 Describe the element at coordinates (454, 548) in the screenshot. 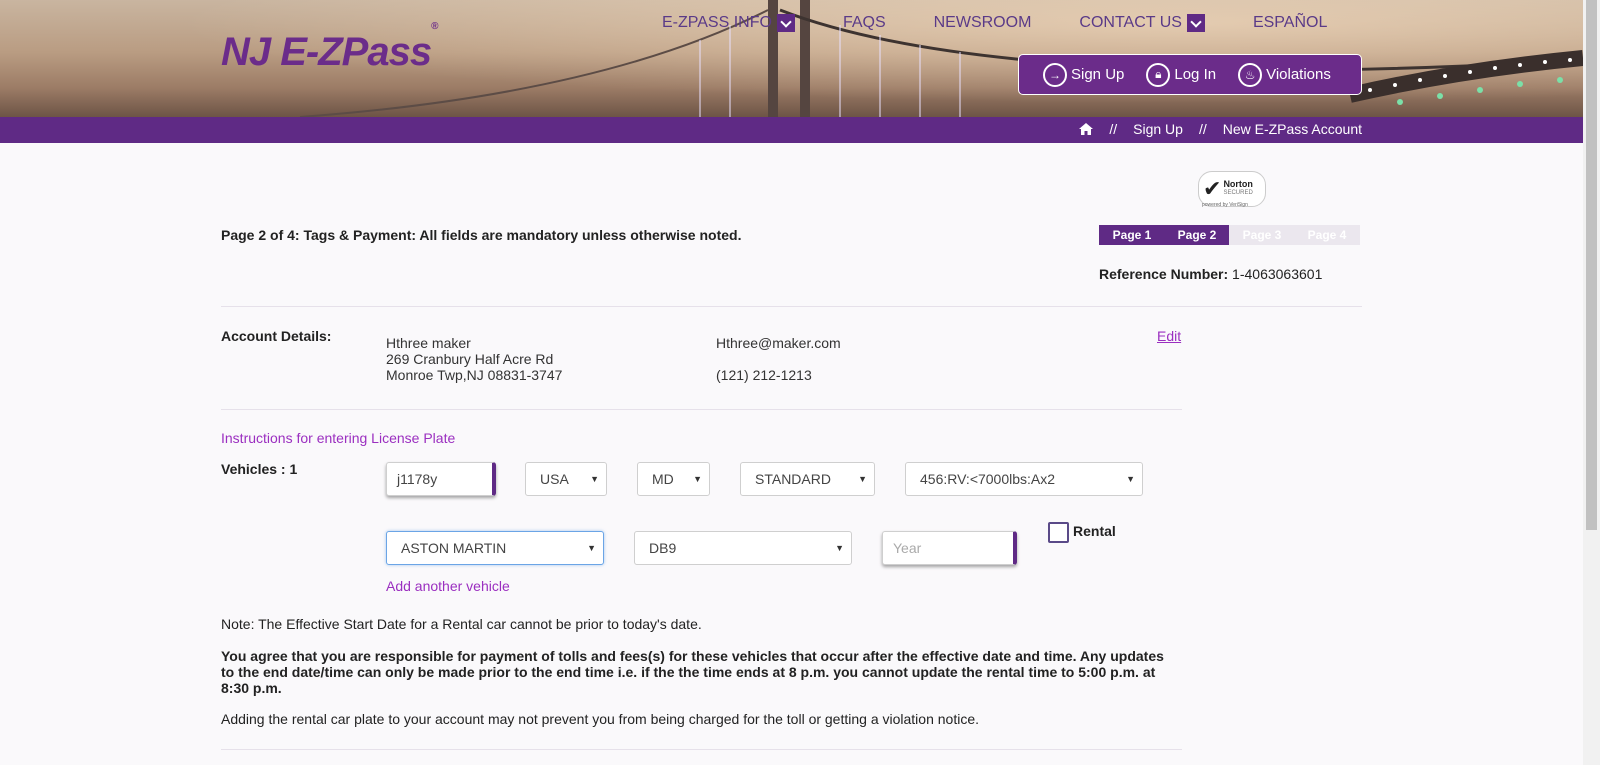

I see `vehicle-make-value: ASTON MARTIN` at that location.